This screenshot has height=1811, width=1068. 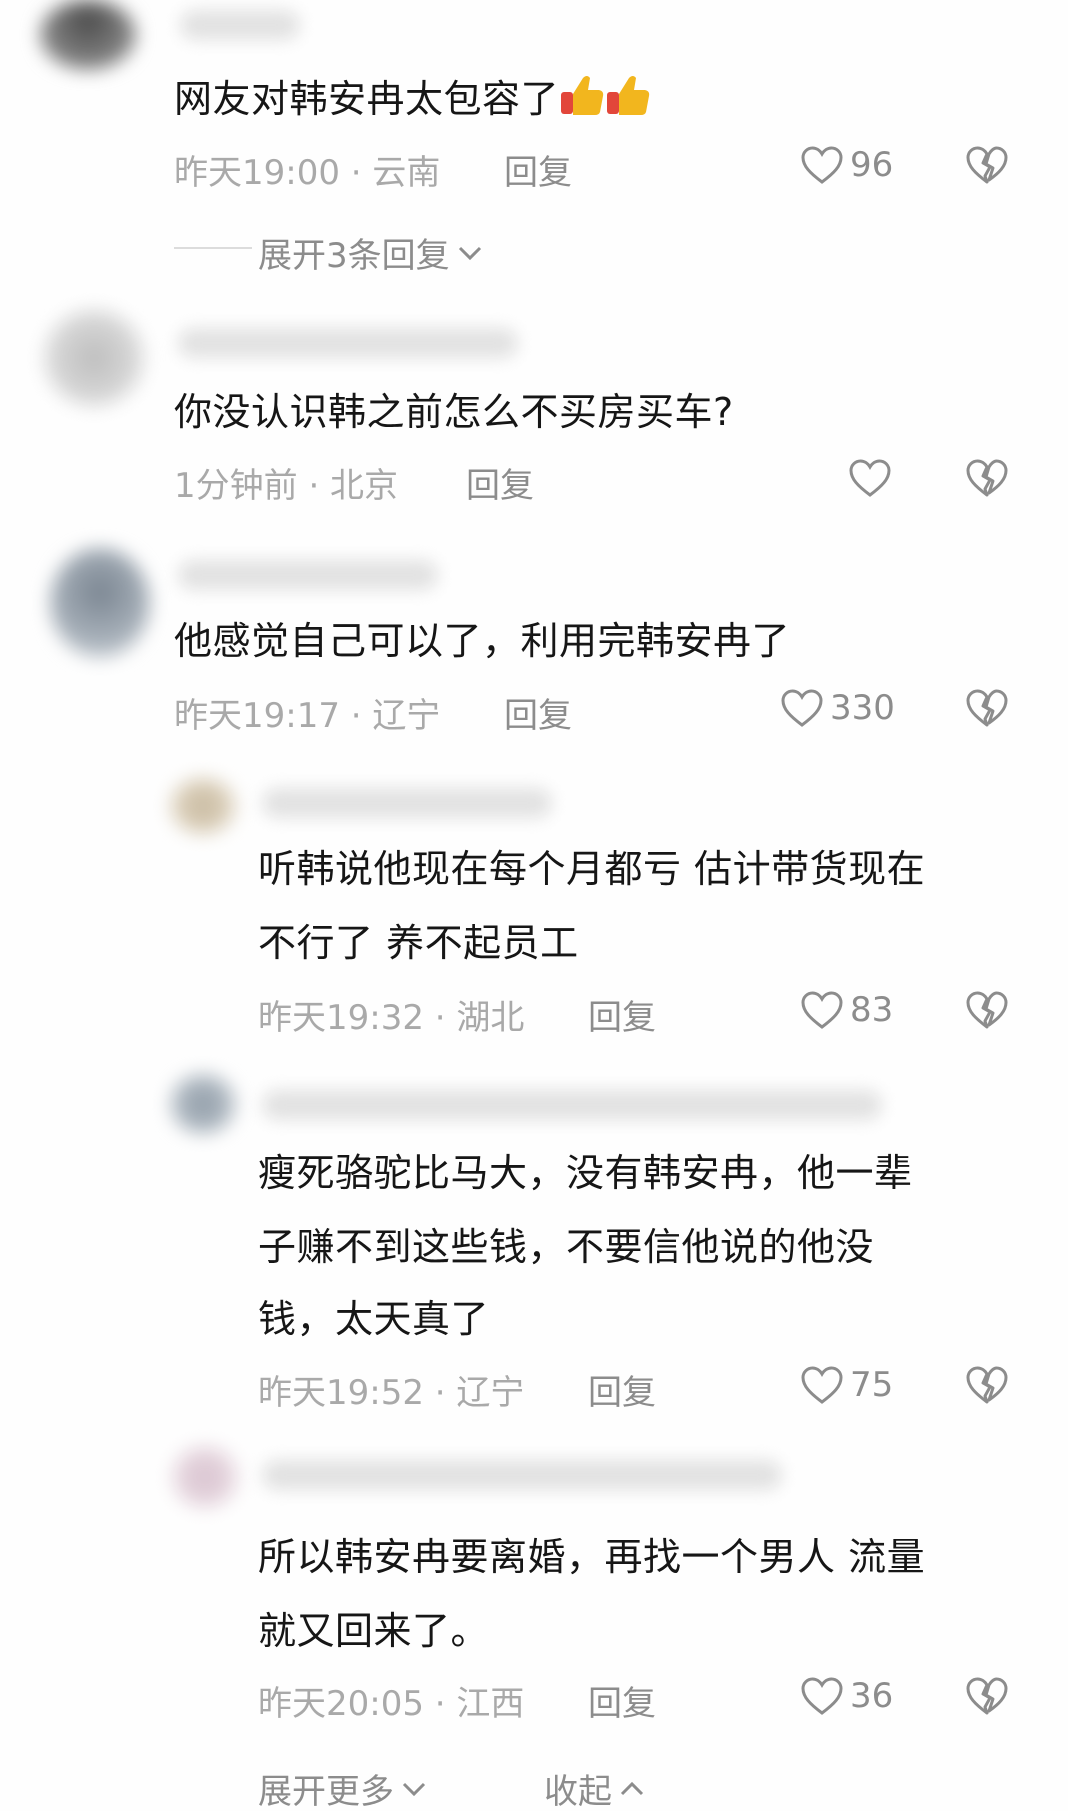 I want to click on like-button, so click(x=873, y=478).